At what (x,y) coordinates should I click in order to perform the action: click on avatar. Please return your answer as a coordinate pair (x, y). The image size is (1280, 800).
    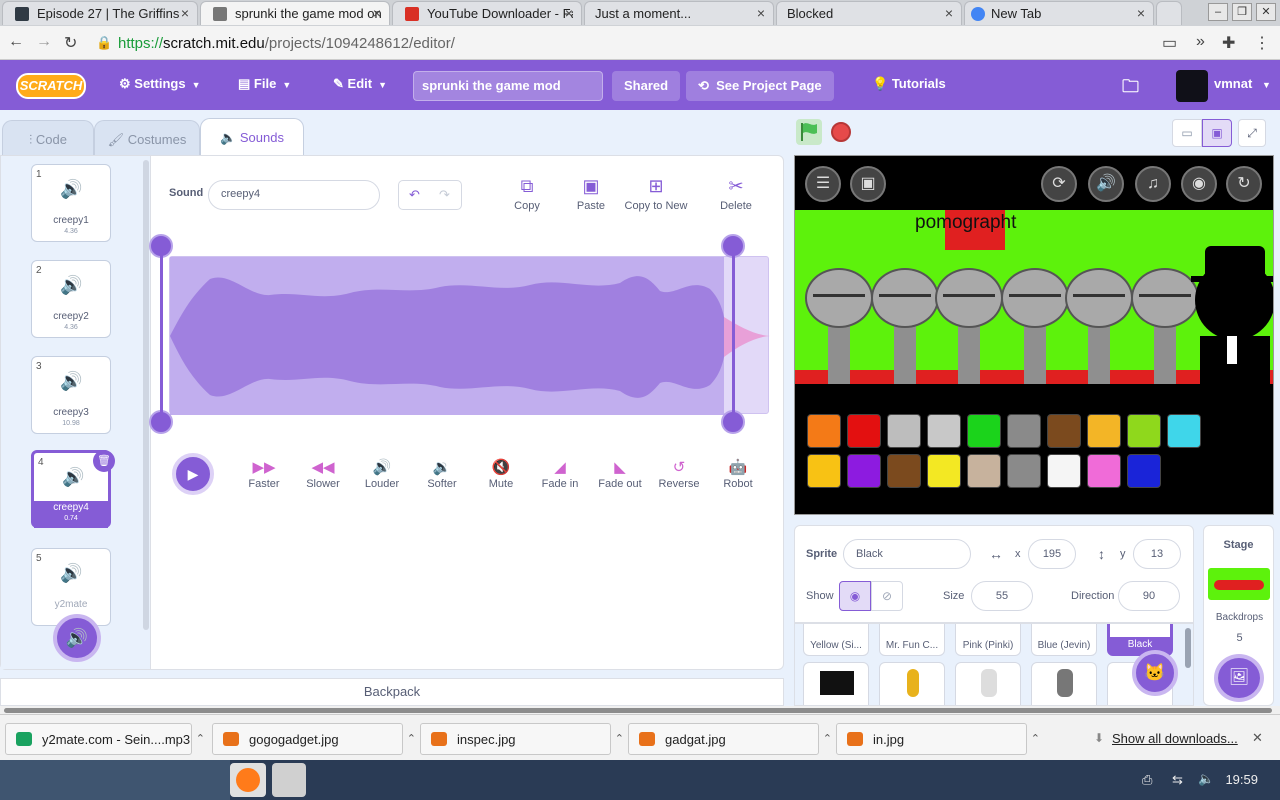
    Looking at the image, I should click on (1192, 86).